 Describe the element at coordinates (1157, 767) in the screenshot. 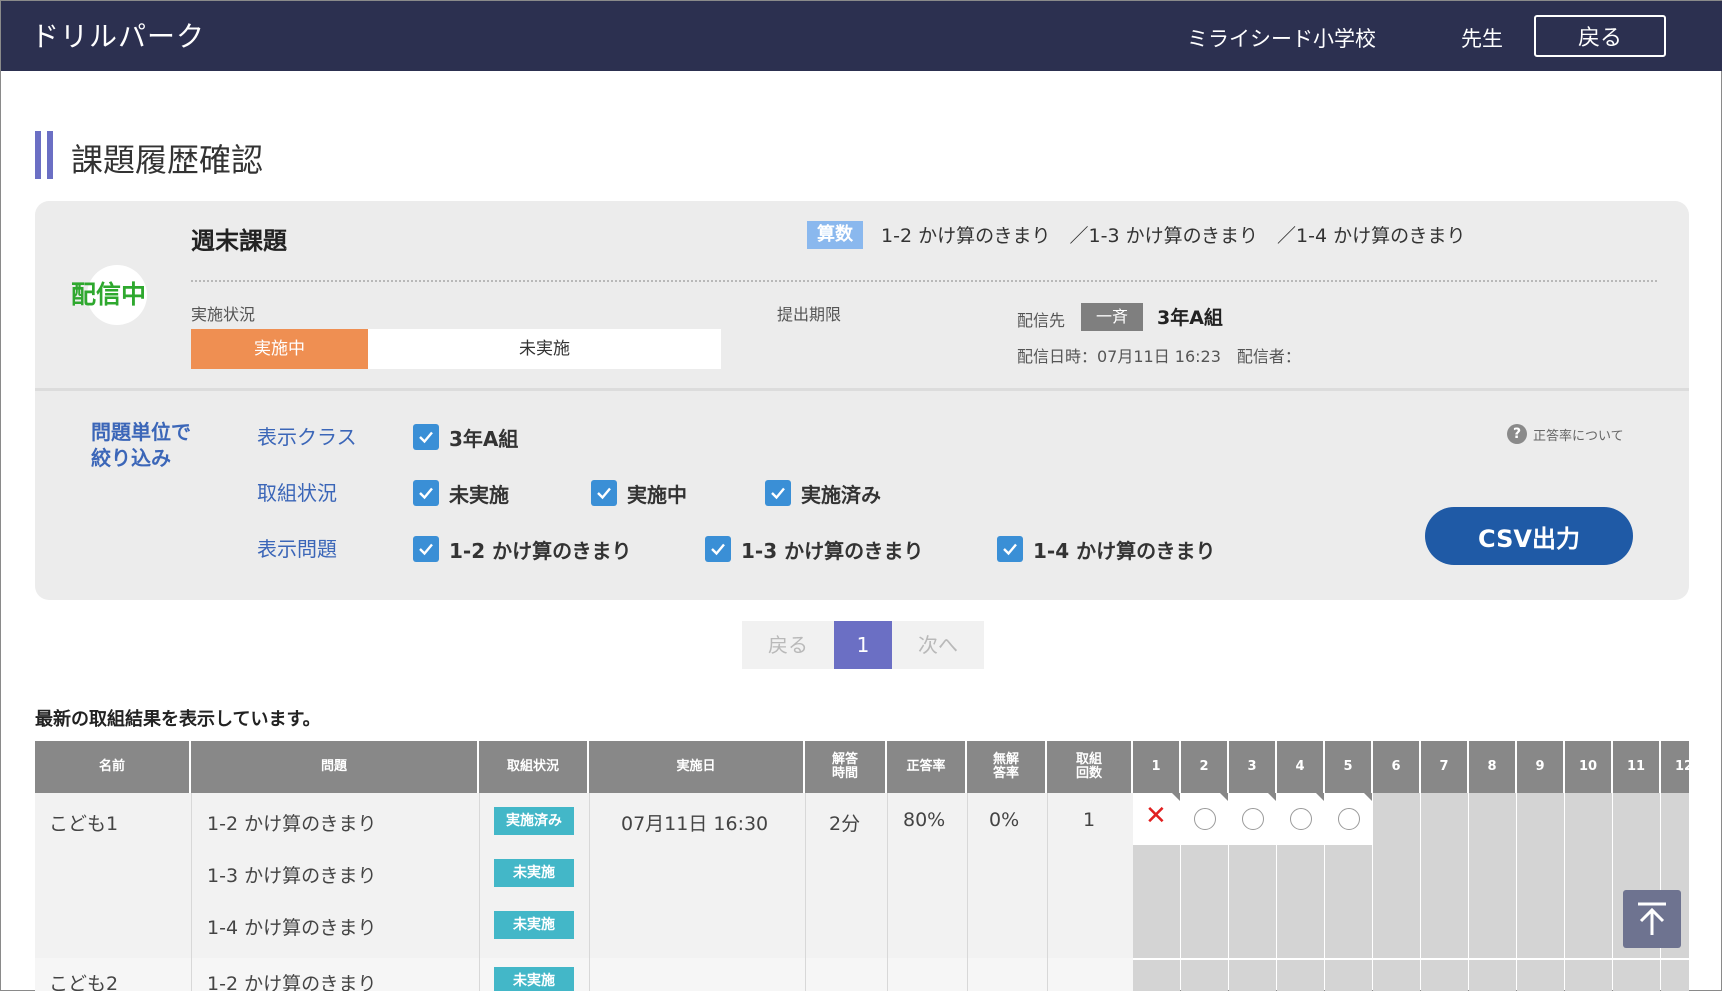

I see `col-header-q1: 1` at that location.